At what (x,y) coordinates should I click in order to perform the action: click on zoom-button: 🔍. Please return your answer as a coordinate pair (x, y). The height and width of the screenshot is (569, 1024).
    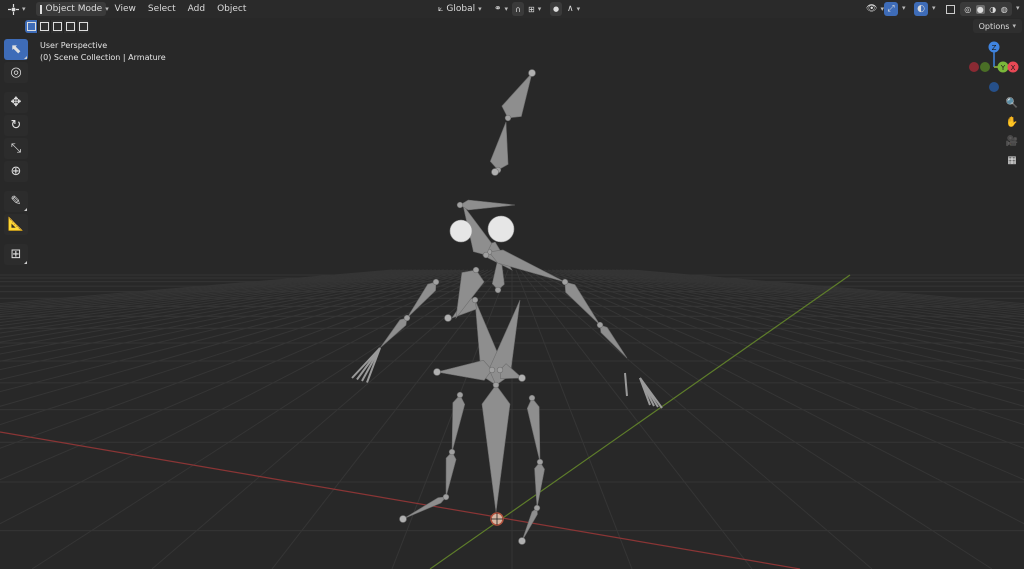
    Looking at the image, I should click on (1012, 103).